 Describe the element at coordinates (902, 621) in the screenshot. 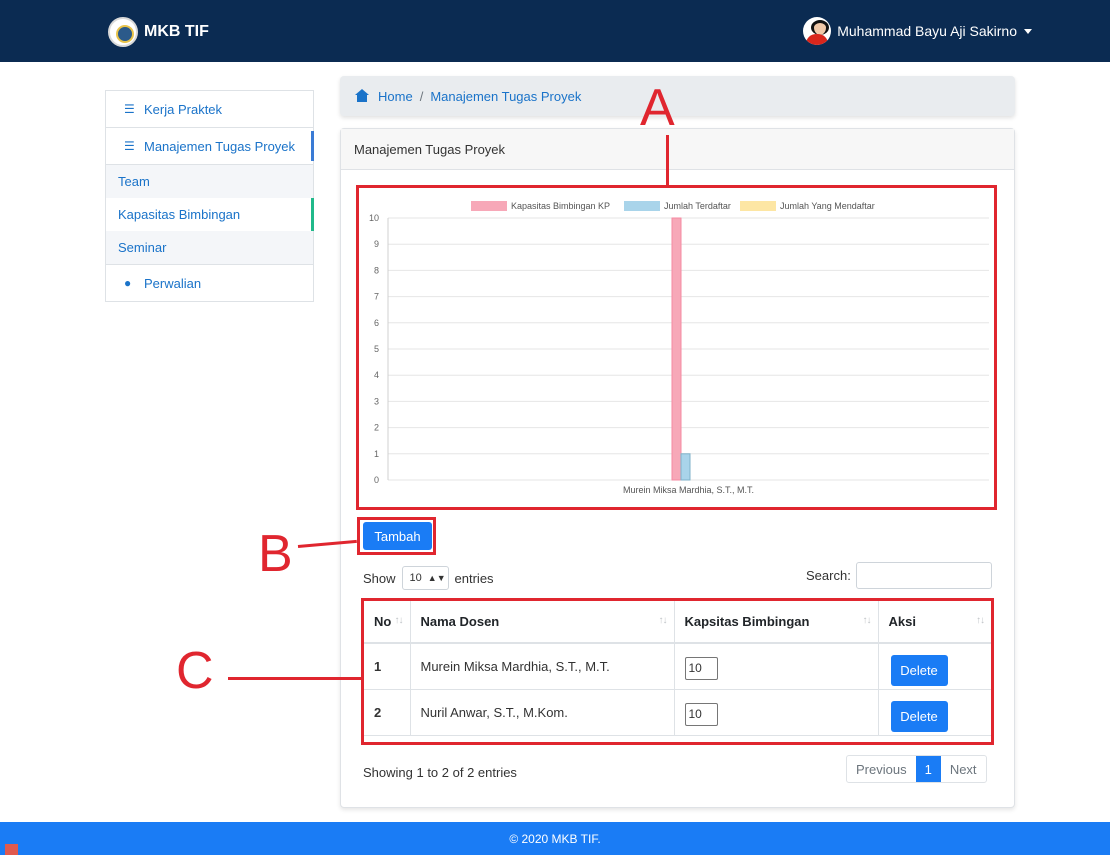

I see `column-header-label: Aksi` at that location.